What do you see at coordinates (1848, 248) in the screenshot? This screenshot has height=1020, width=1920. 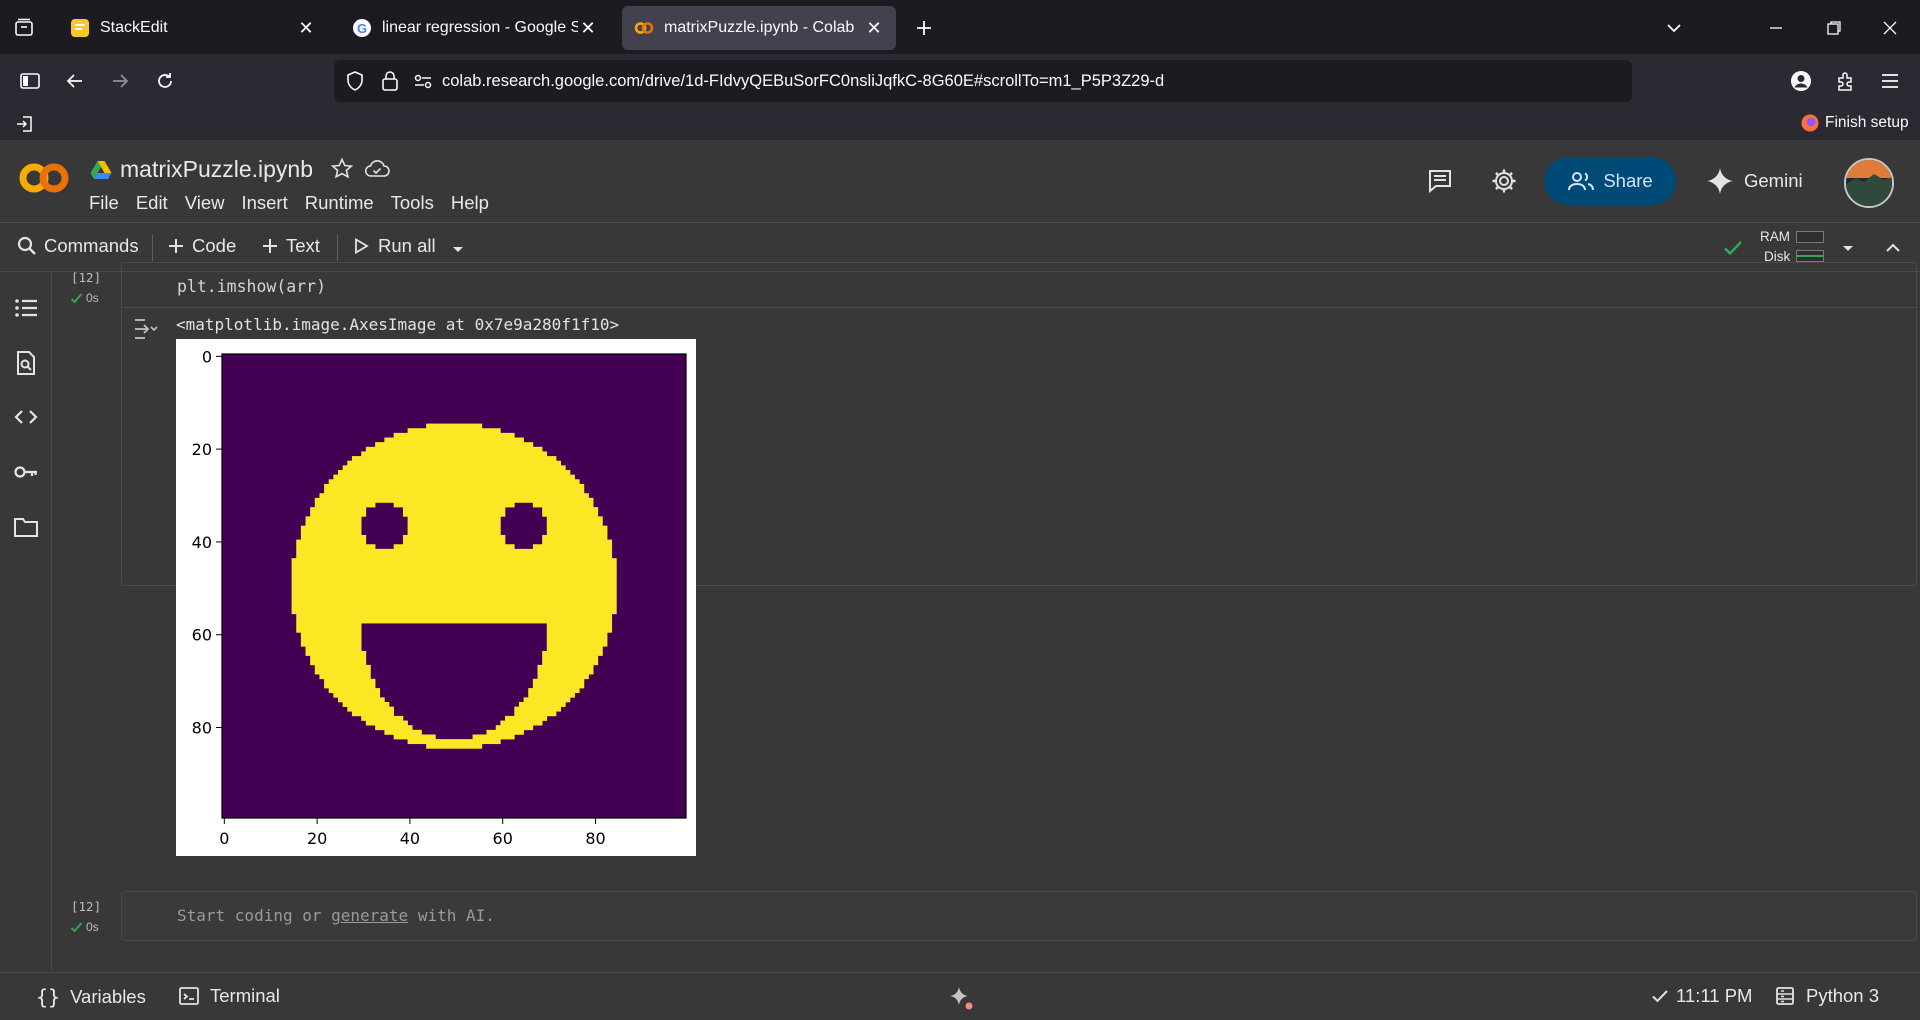 I see `runtime-dropdown-icon` at bounding box center [1848, 248].